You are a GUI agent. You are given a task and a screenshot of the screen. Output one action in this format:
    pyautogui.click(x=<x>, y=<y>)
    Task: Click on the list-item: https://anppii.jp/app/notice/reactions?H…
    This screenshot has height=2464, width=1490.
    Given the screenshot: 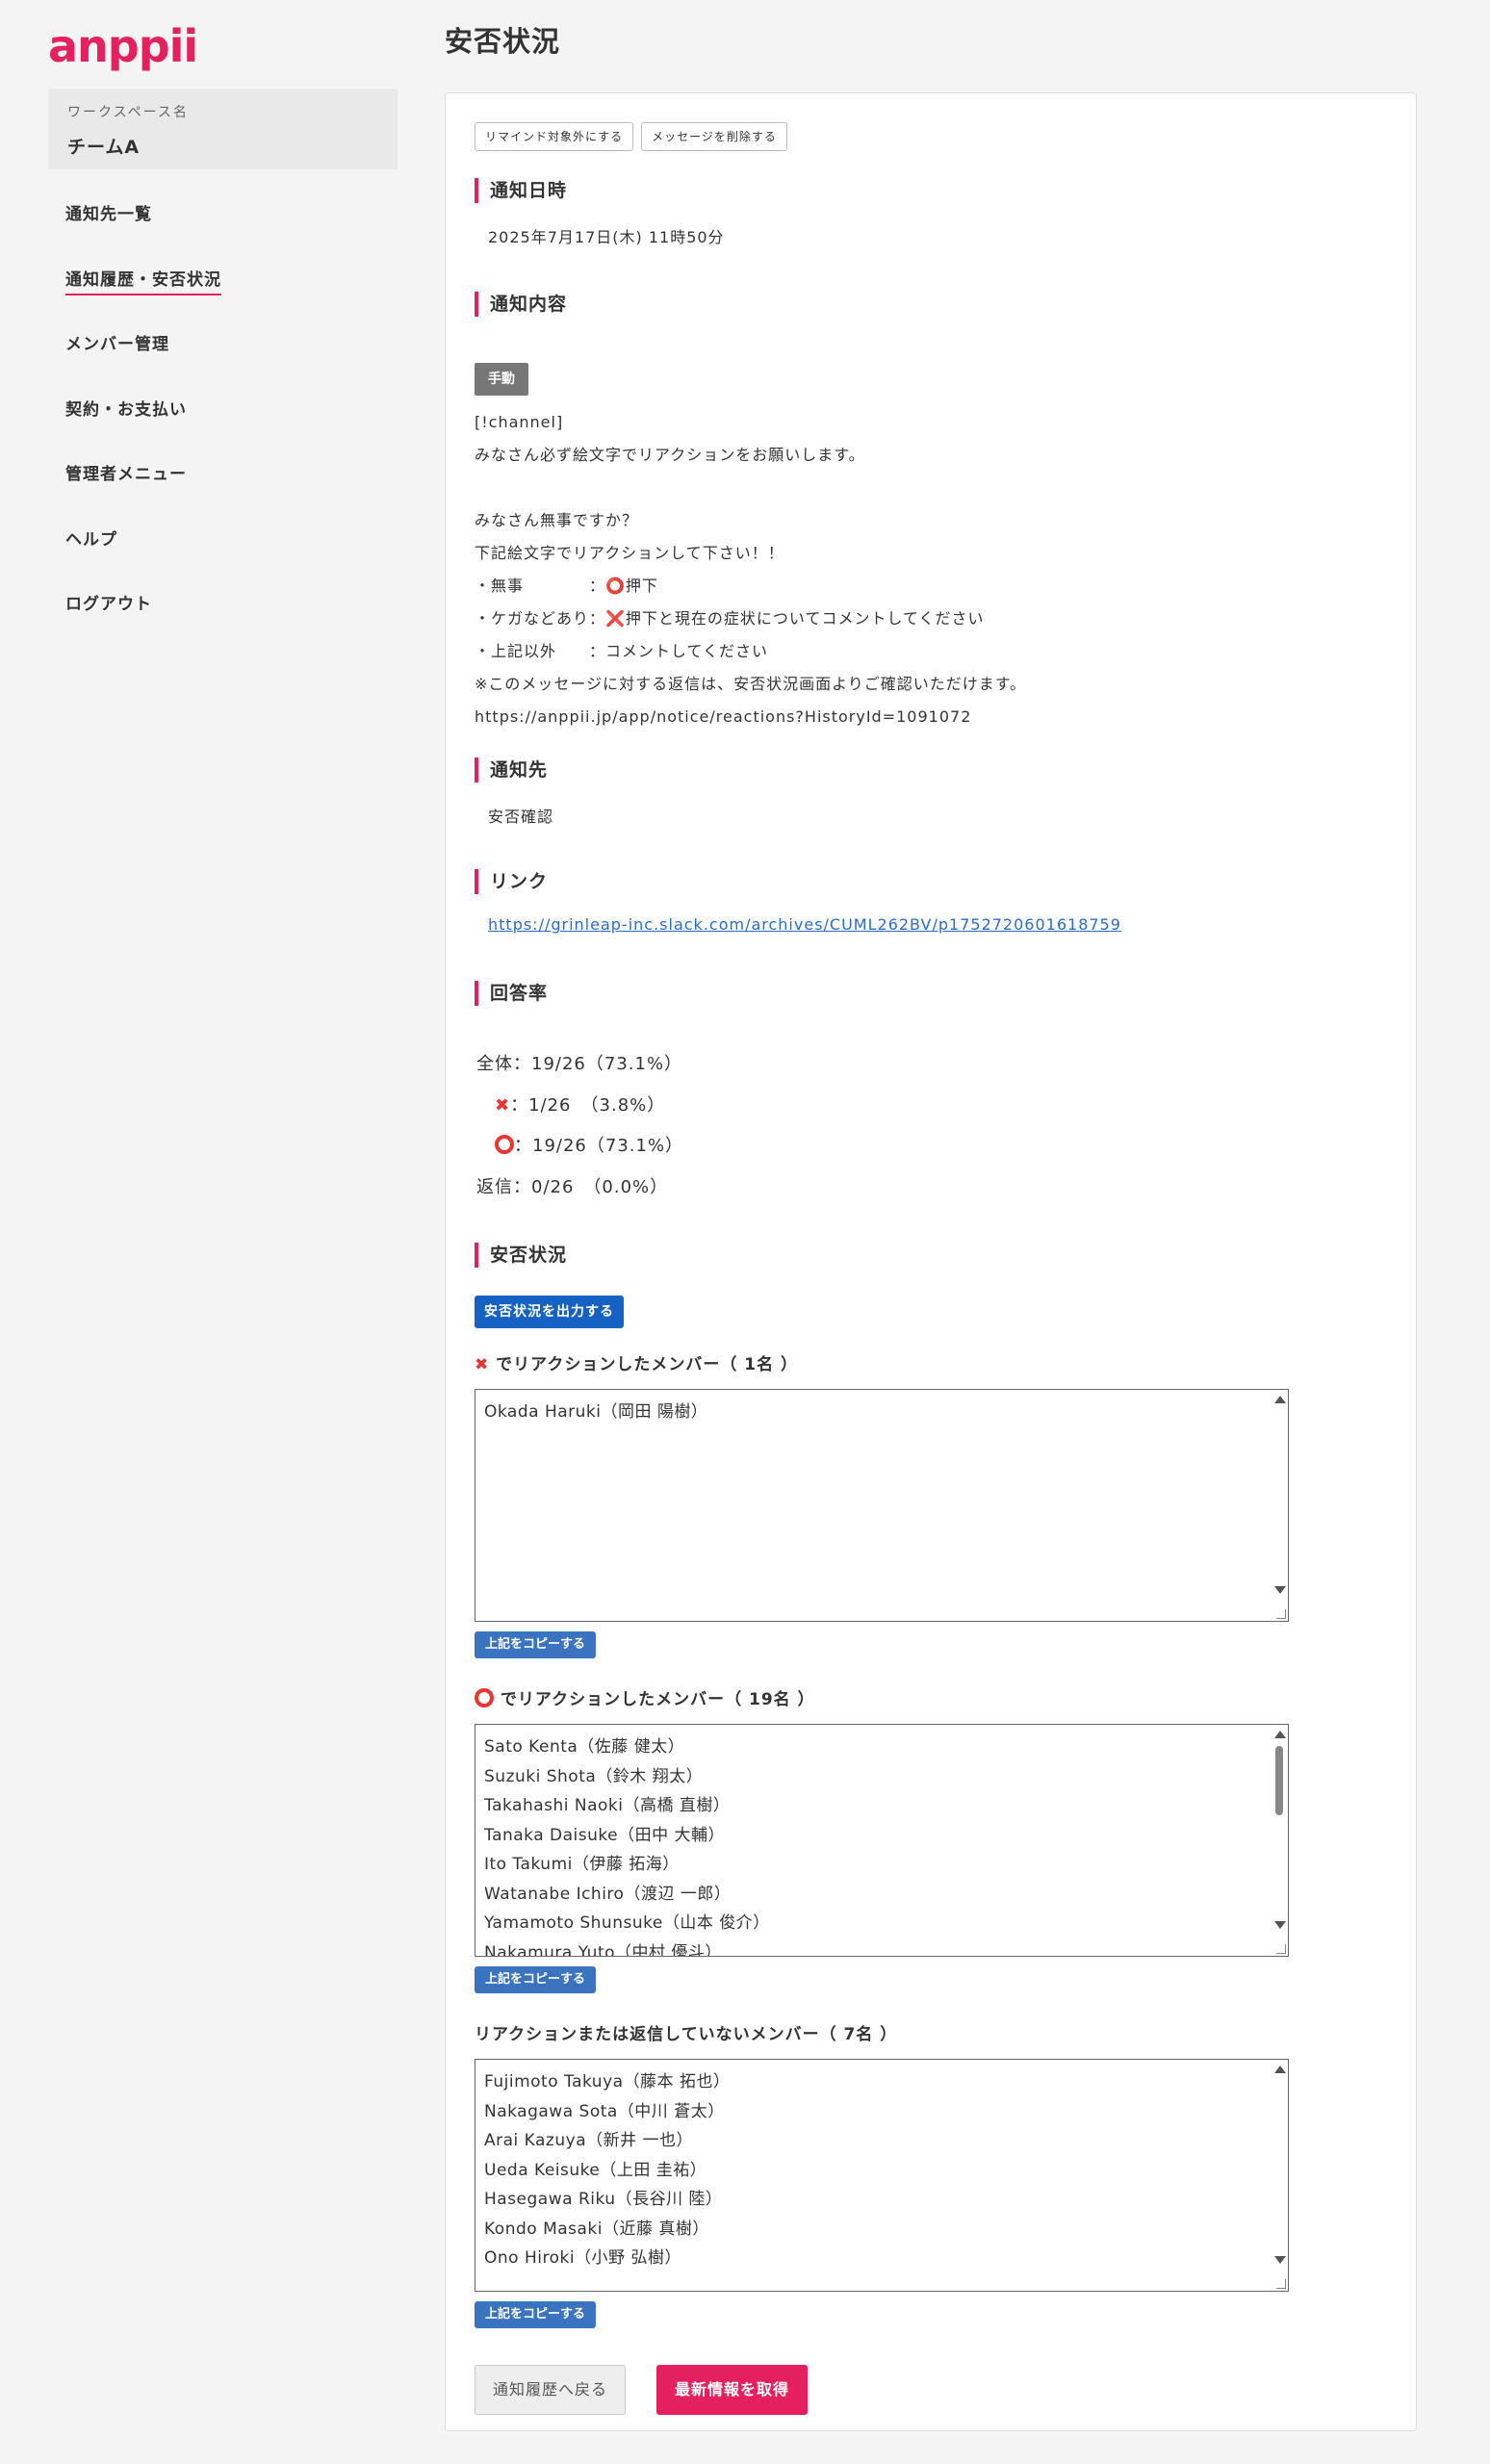 What is the action you would take?
    pyautogui.click(x=723, y=716)
    